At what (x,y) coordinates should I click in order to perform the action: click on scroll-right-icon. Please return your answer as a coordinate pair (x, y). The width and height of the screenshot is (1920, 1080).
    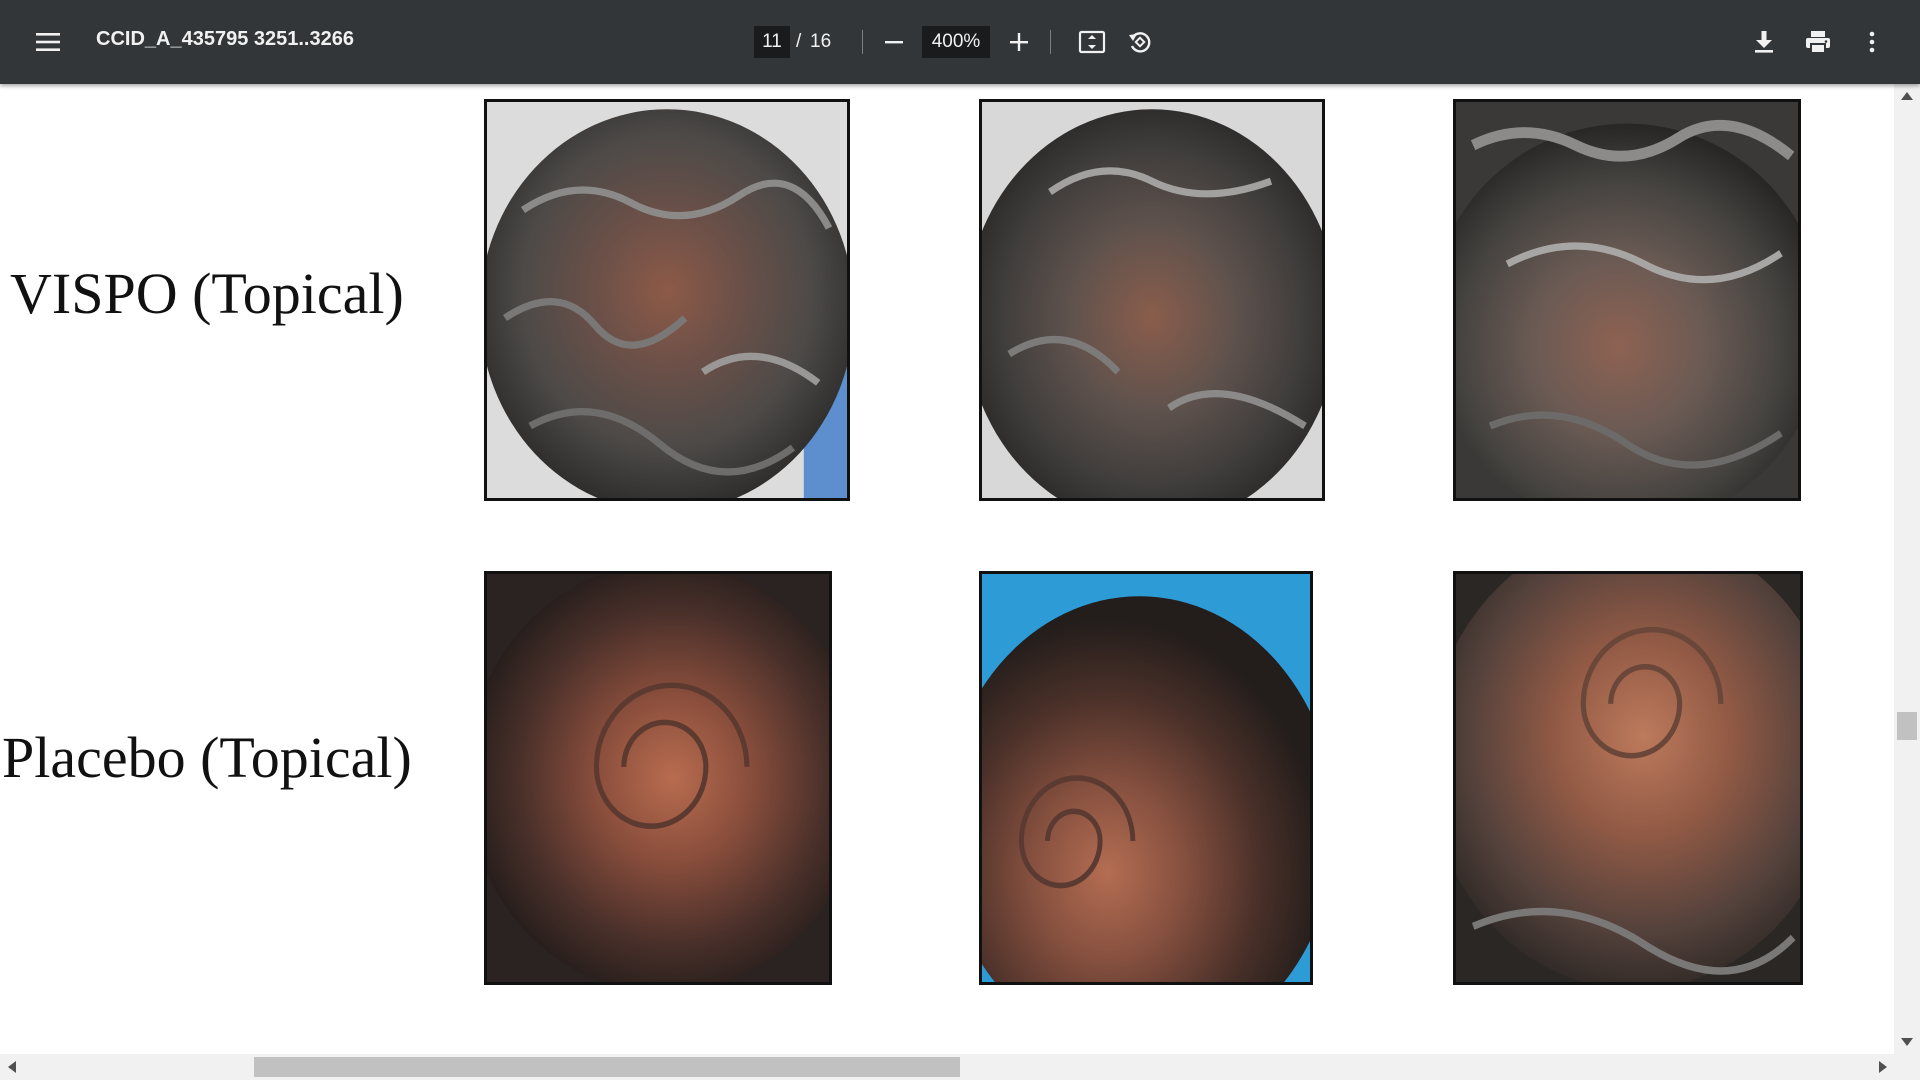
    Looking at the image, I should click on (1883, 1067).